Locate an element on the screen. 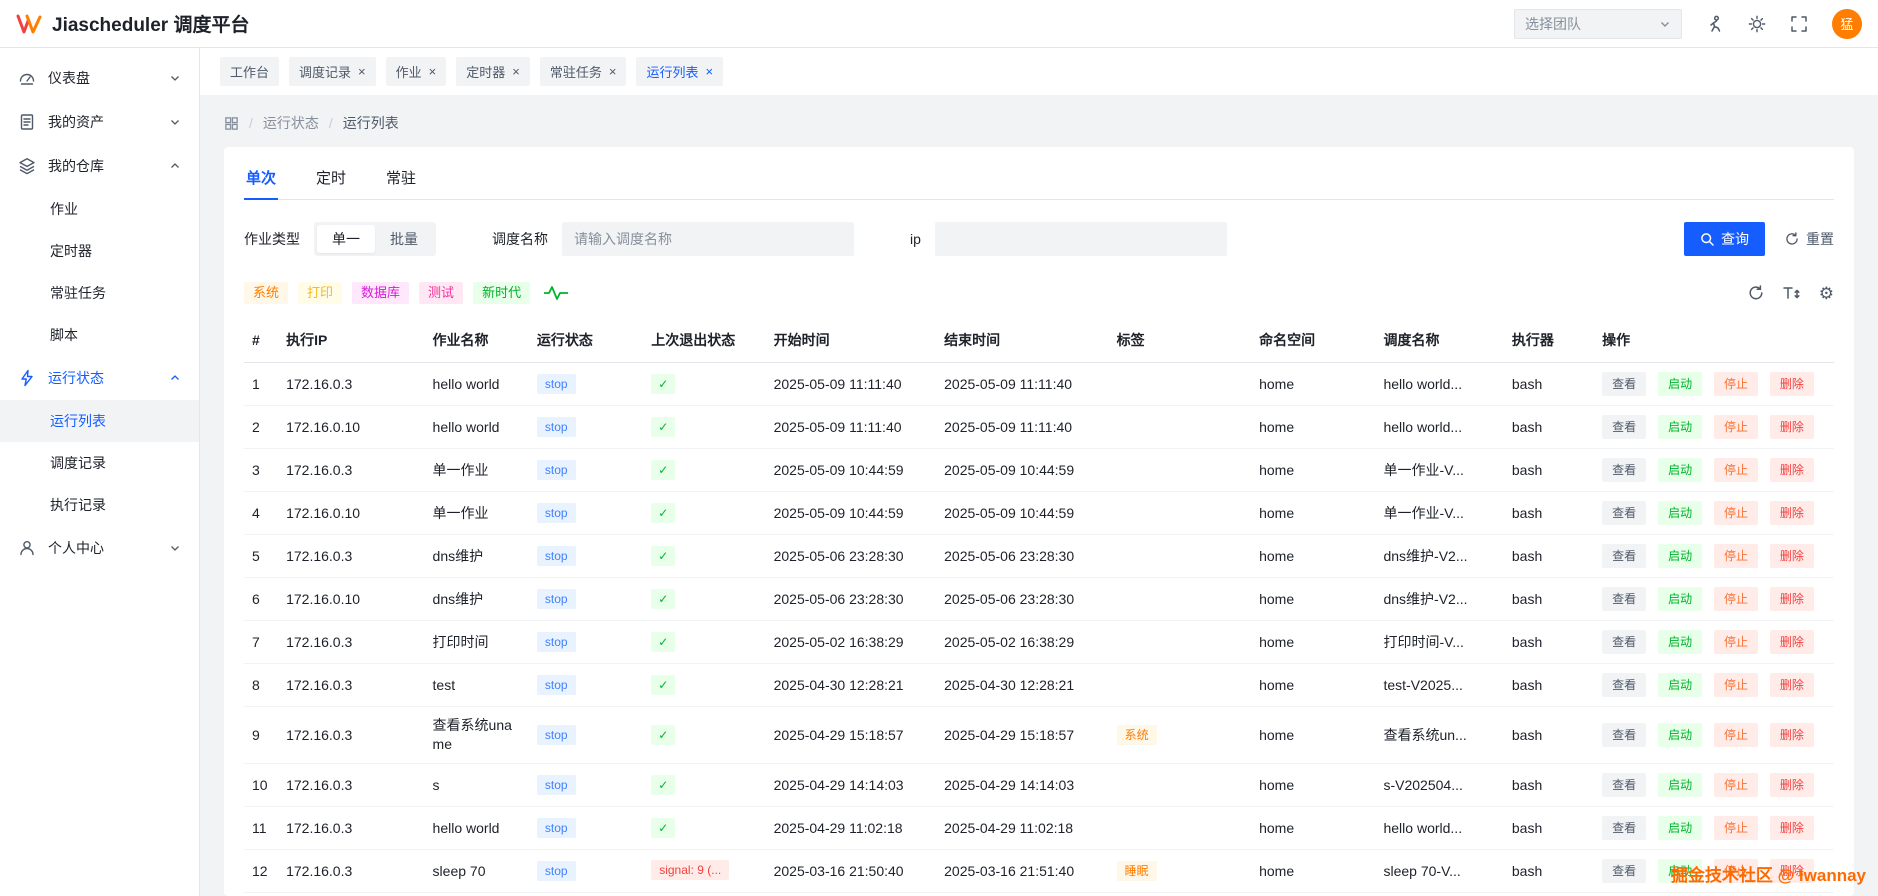 This screenshot has width=1878, height=896. sidebar-item-scripts: 脚本 is located at coordinates (99, 335).